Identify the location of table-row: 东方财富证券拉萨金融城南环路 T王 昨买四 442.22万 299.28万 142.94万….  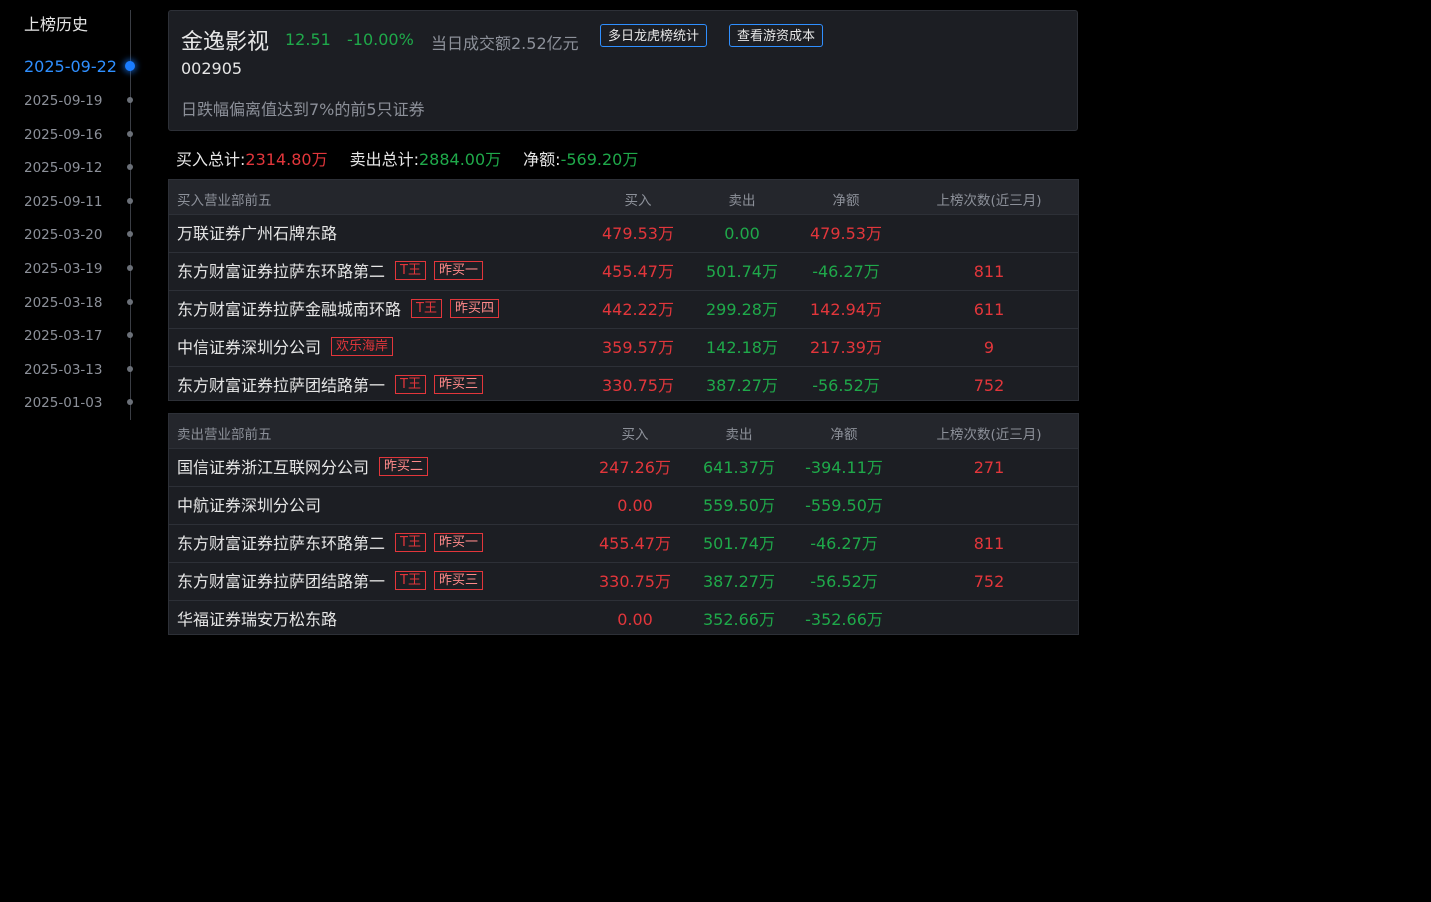
(623, 310).